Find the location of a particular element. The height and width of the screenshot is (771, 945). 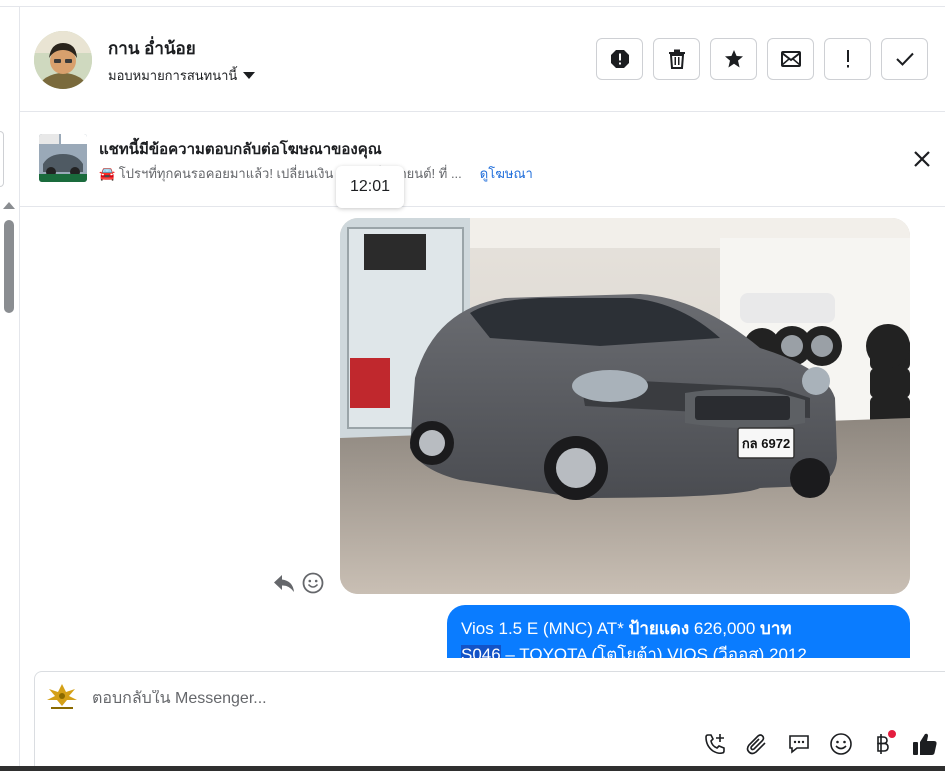

collapse-tab is located at coordinates (2, 159).